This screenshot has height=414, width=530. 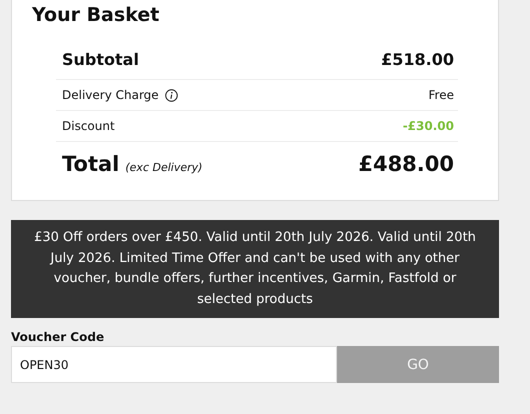 I want to click on info-icon, so click(x=171, y=95).